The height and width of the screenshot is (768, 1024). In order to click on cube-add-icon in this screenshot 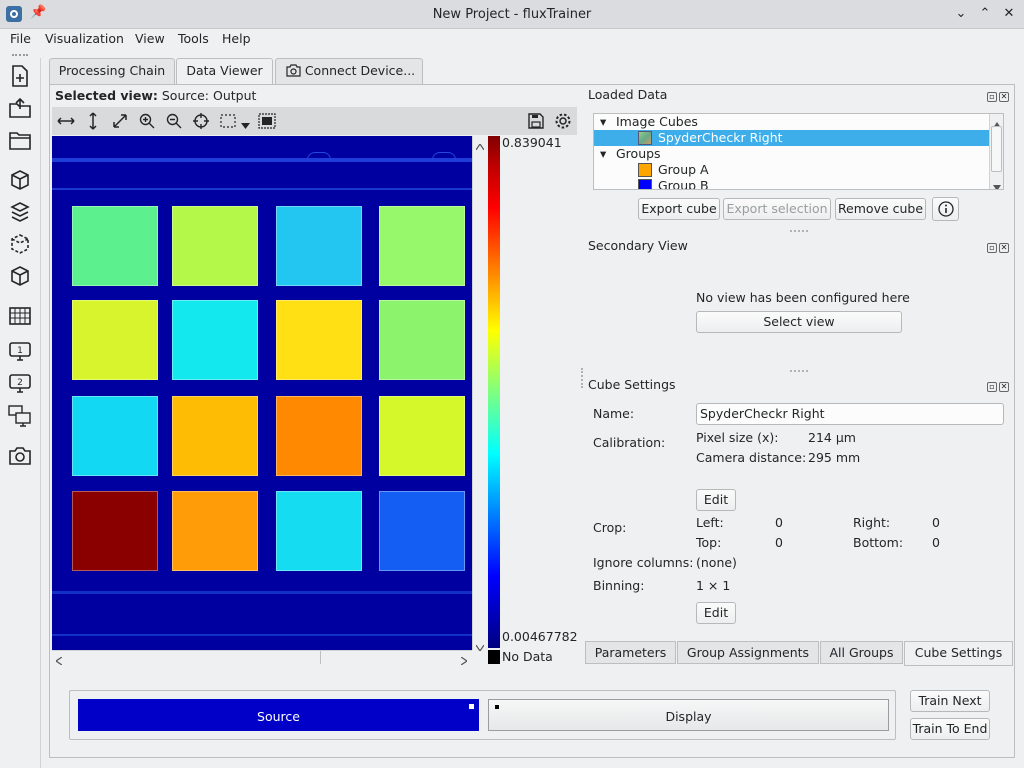, I will do `click(20, 180)`.